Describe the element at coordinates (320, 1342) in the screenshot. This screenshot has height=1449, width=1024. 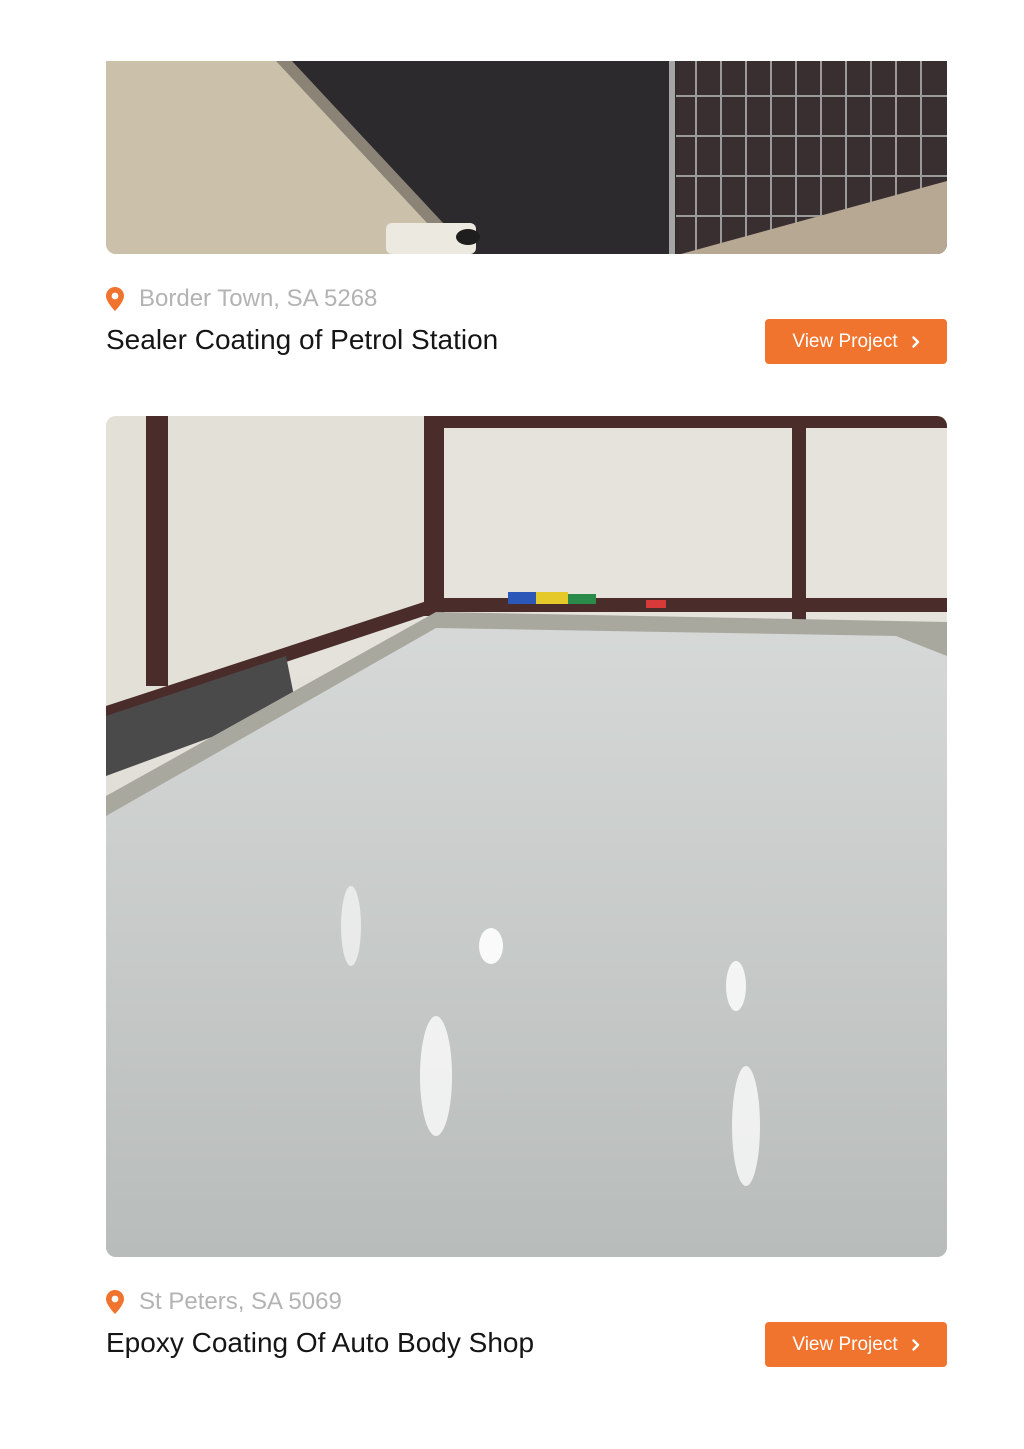
I see `project-title: Epoxy Coating Of Auto Body Shop` at that location.